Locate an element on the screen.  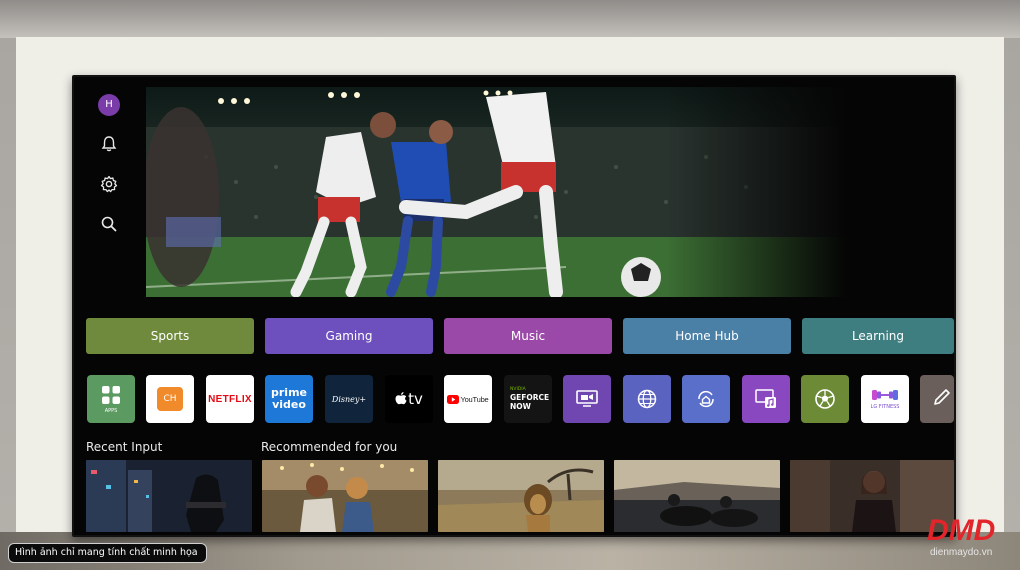
game-scene-image is located at coordinates (169, 496).